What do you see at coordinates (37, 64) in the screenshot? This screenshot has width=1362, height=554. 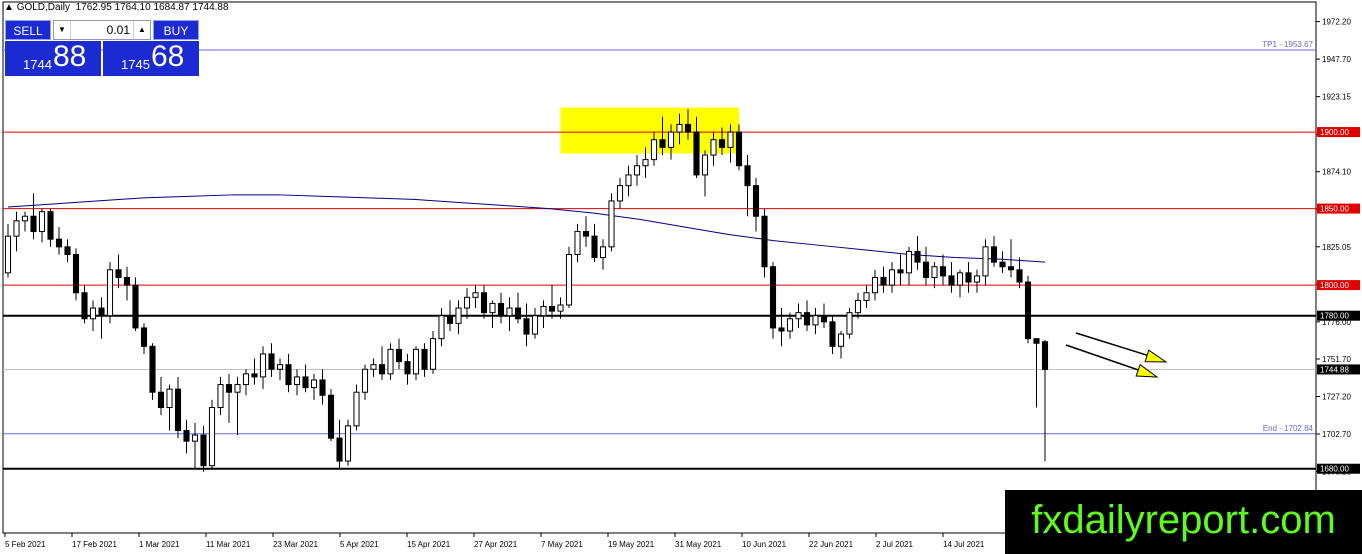 I see `sell-price-major: 1744` at bounding box center [37, 64].